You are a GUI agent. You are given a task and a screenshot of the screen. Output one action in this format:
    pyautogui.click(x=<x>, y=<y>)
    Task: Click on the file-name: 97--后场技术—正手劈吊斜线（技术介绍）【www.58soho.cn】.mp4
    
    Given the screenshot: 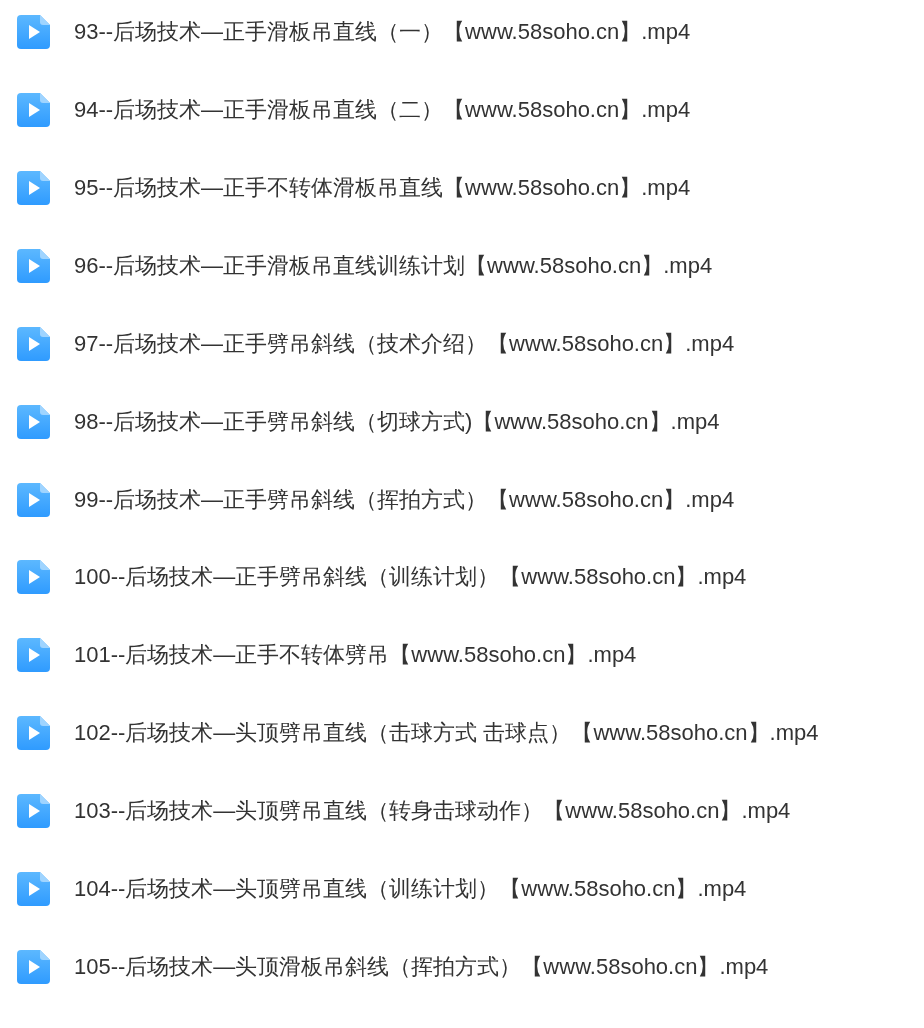 What is the action you would take?
    pyautogui.click(x=404, y=343)
    